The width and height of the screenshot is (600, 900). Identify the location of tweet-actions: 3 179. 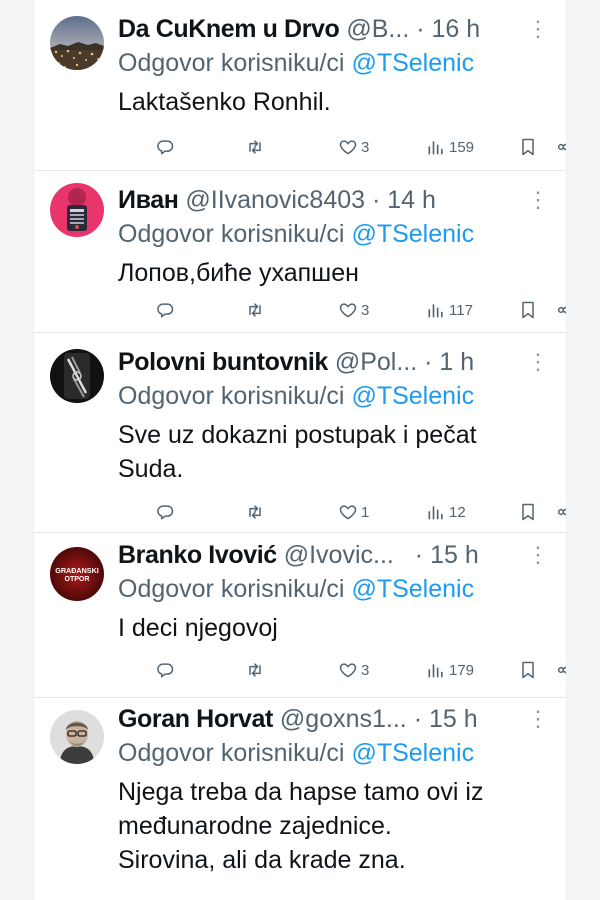
(360, 670).